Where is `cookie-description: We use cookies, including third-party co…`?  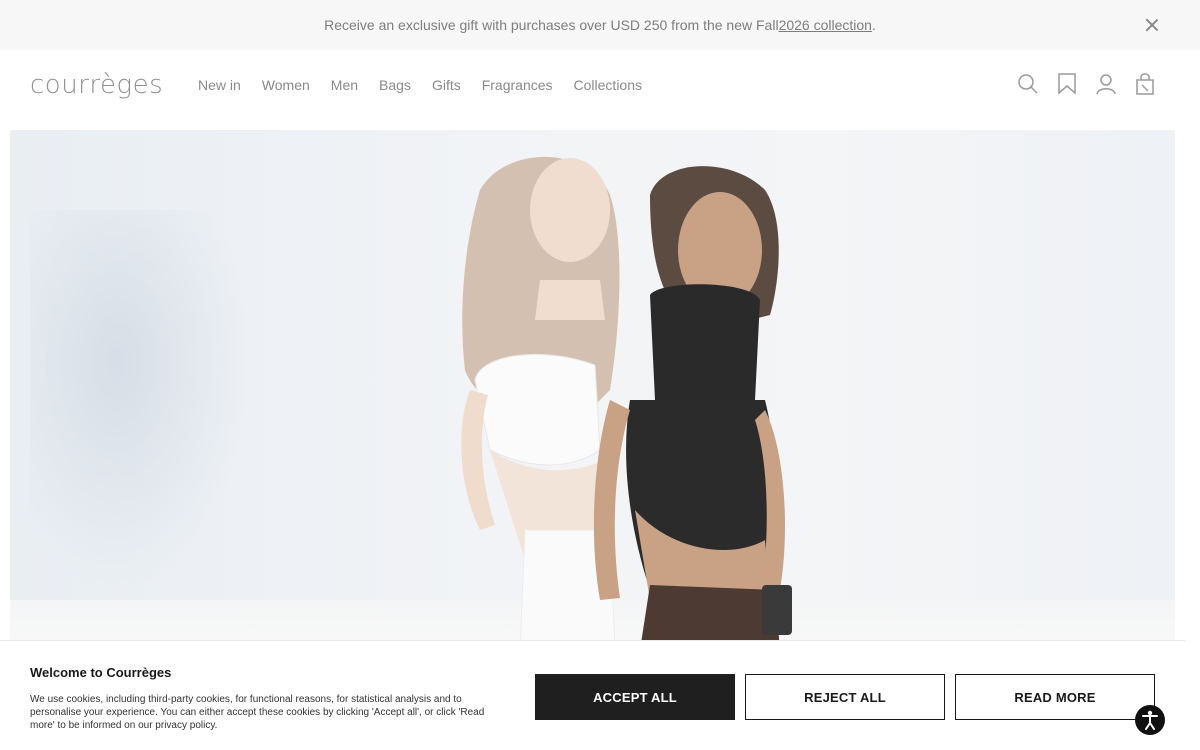 cookie-description: We use cookies, including third-party co… is located at coordinates (257, 712).